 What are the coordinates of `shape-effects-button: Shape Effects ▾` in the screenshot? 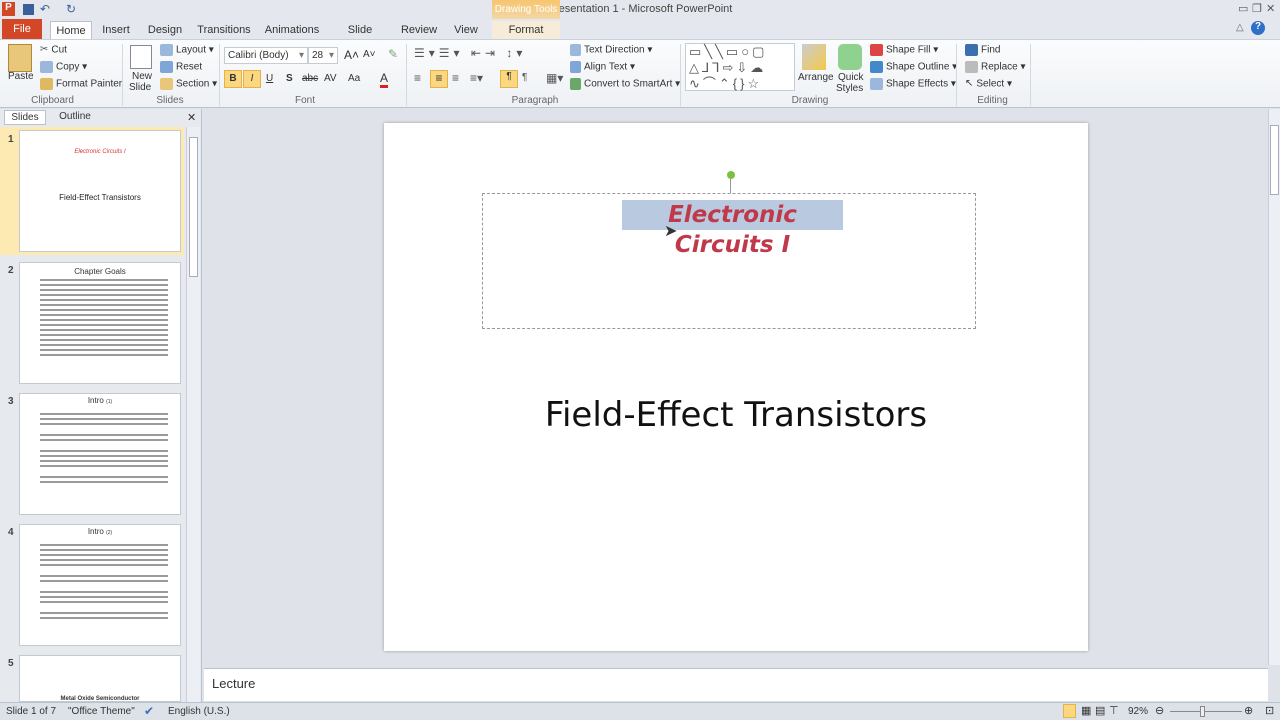 It's located at (913, 84).